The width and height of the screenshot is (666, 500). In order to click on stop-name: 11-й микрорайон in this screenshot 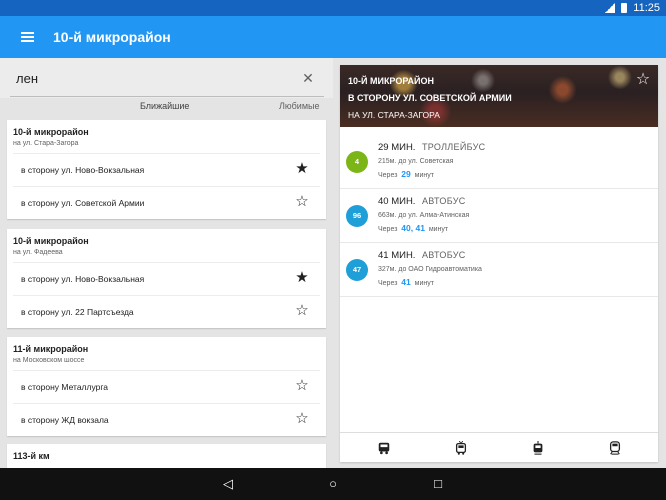, I will do `click(51, 349)`.